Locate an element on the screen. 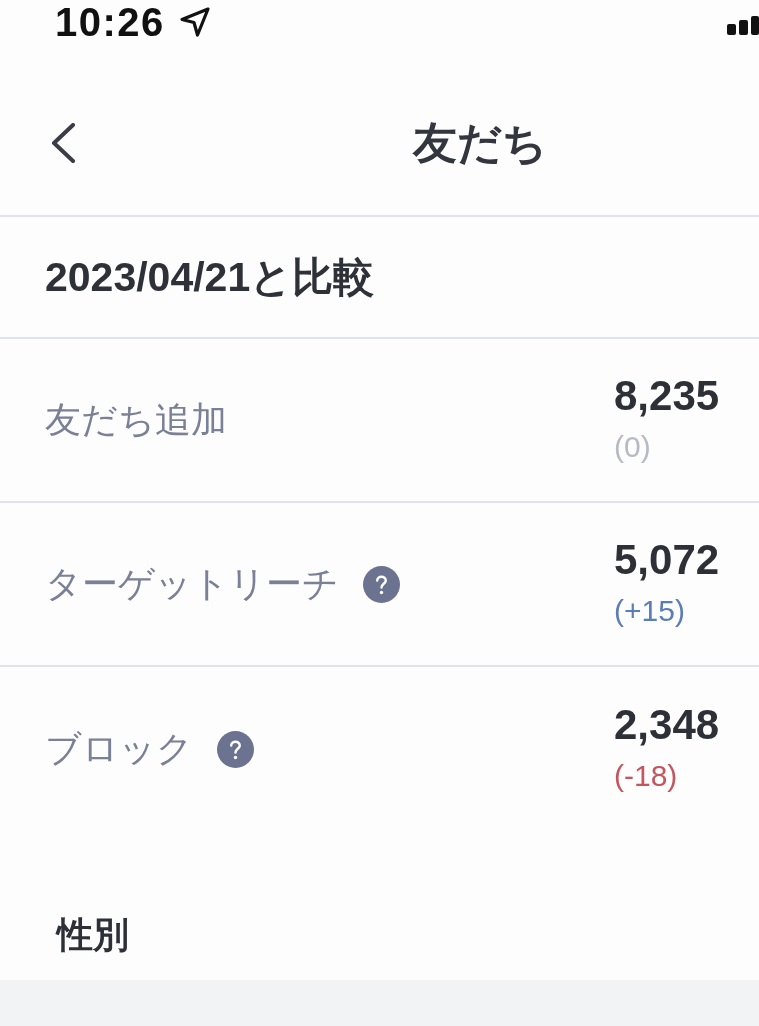 The image size is (759, 1026). stat-value: 5,072 is located at coordinates (667, 560).